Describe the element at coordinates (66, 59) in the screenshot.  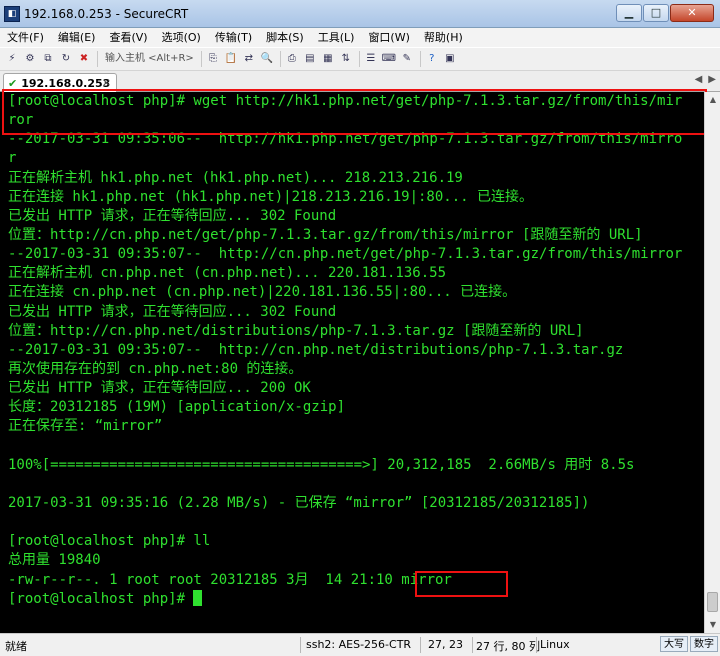
I see `reconnect-icon: ↻` at that location.